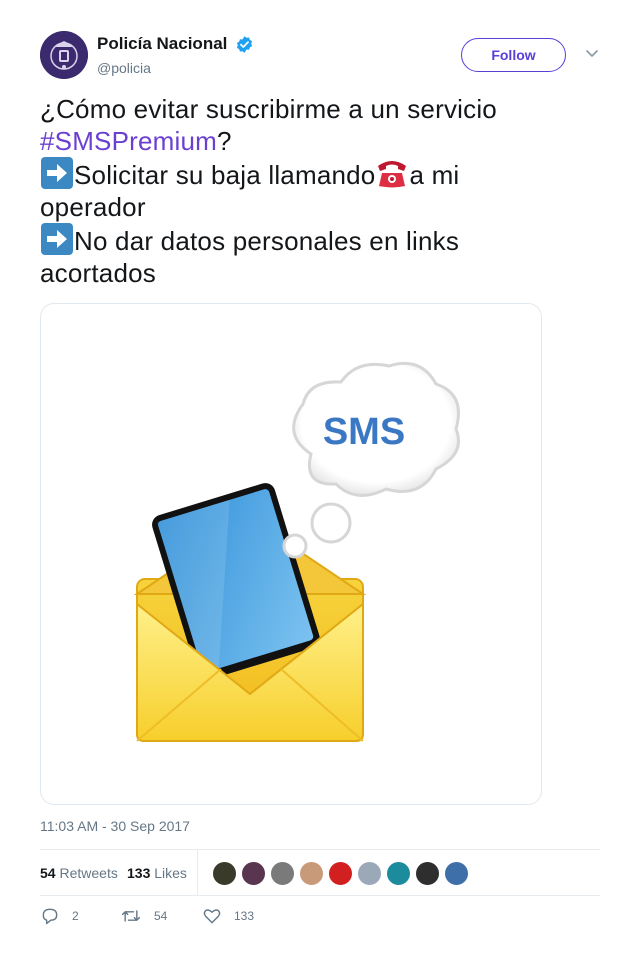 The width and height of the screenshot is (640, 958). What do you see at coordinates (212, 916) in the screenshot?
I see `heart-icon` at bounding box center [212, 916].